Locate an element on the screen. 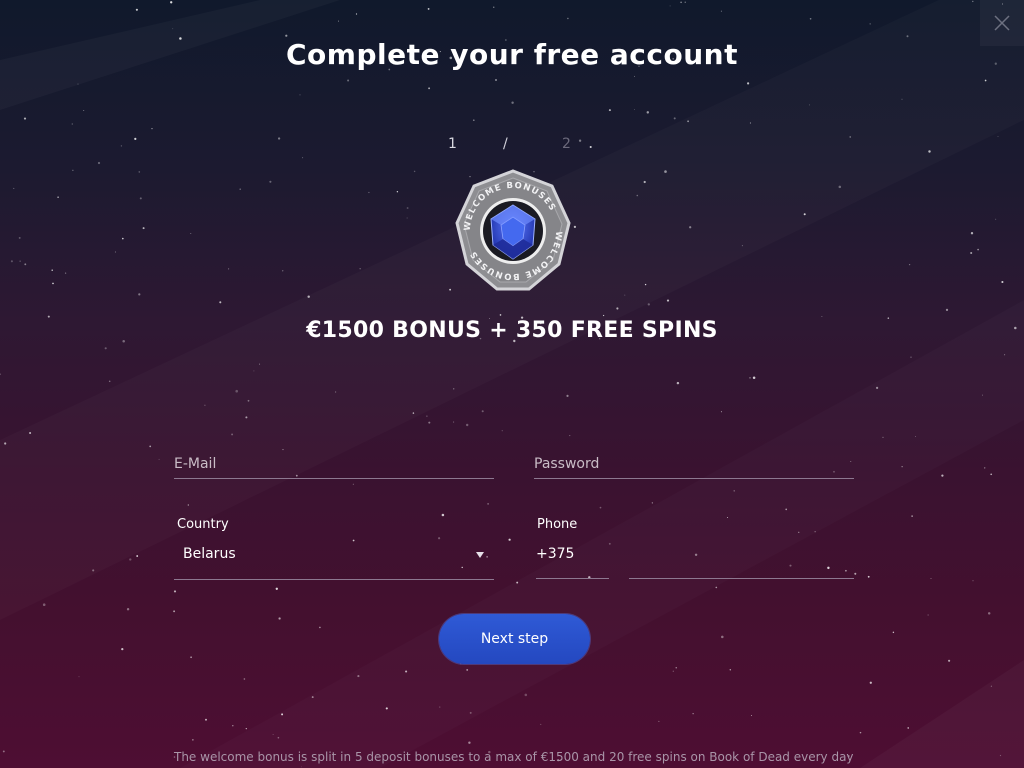  next-step-button: Next step is located at coordinates (514, 639).